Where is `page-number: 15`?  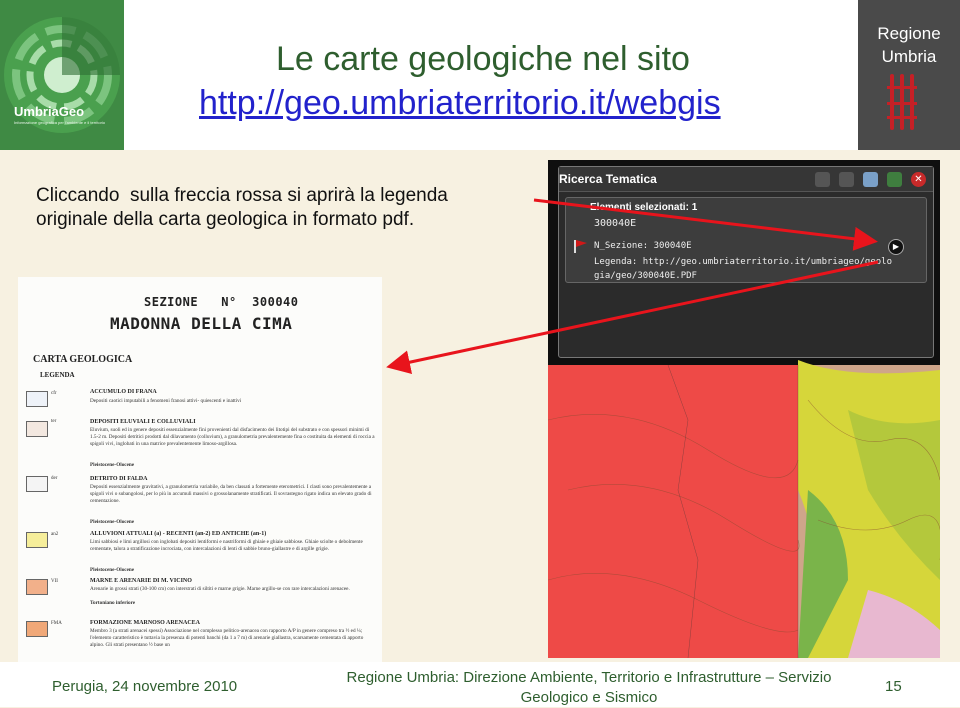
page-number: 15 is located at coordinates (893, 686).